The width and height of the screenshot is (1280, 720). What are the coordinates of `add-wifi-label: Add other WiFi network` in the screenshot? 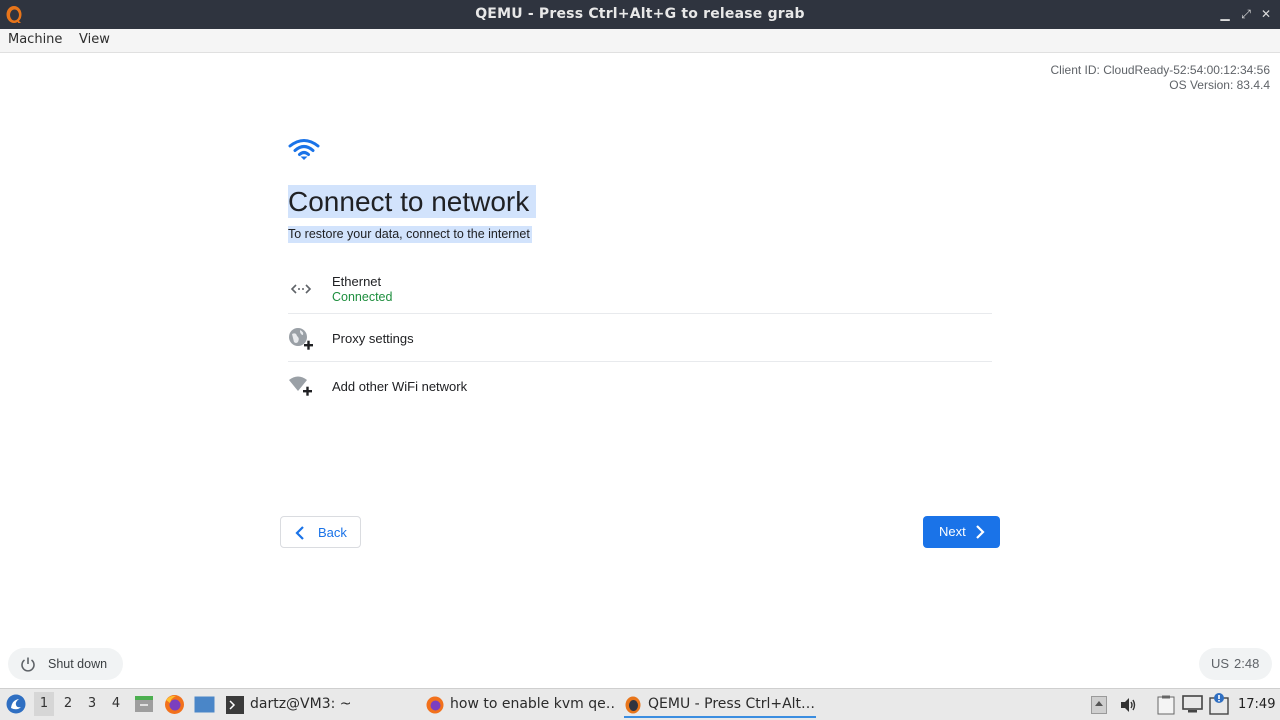 It's located at (400, 386).